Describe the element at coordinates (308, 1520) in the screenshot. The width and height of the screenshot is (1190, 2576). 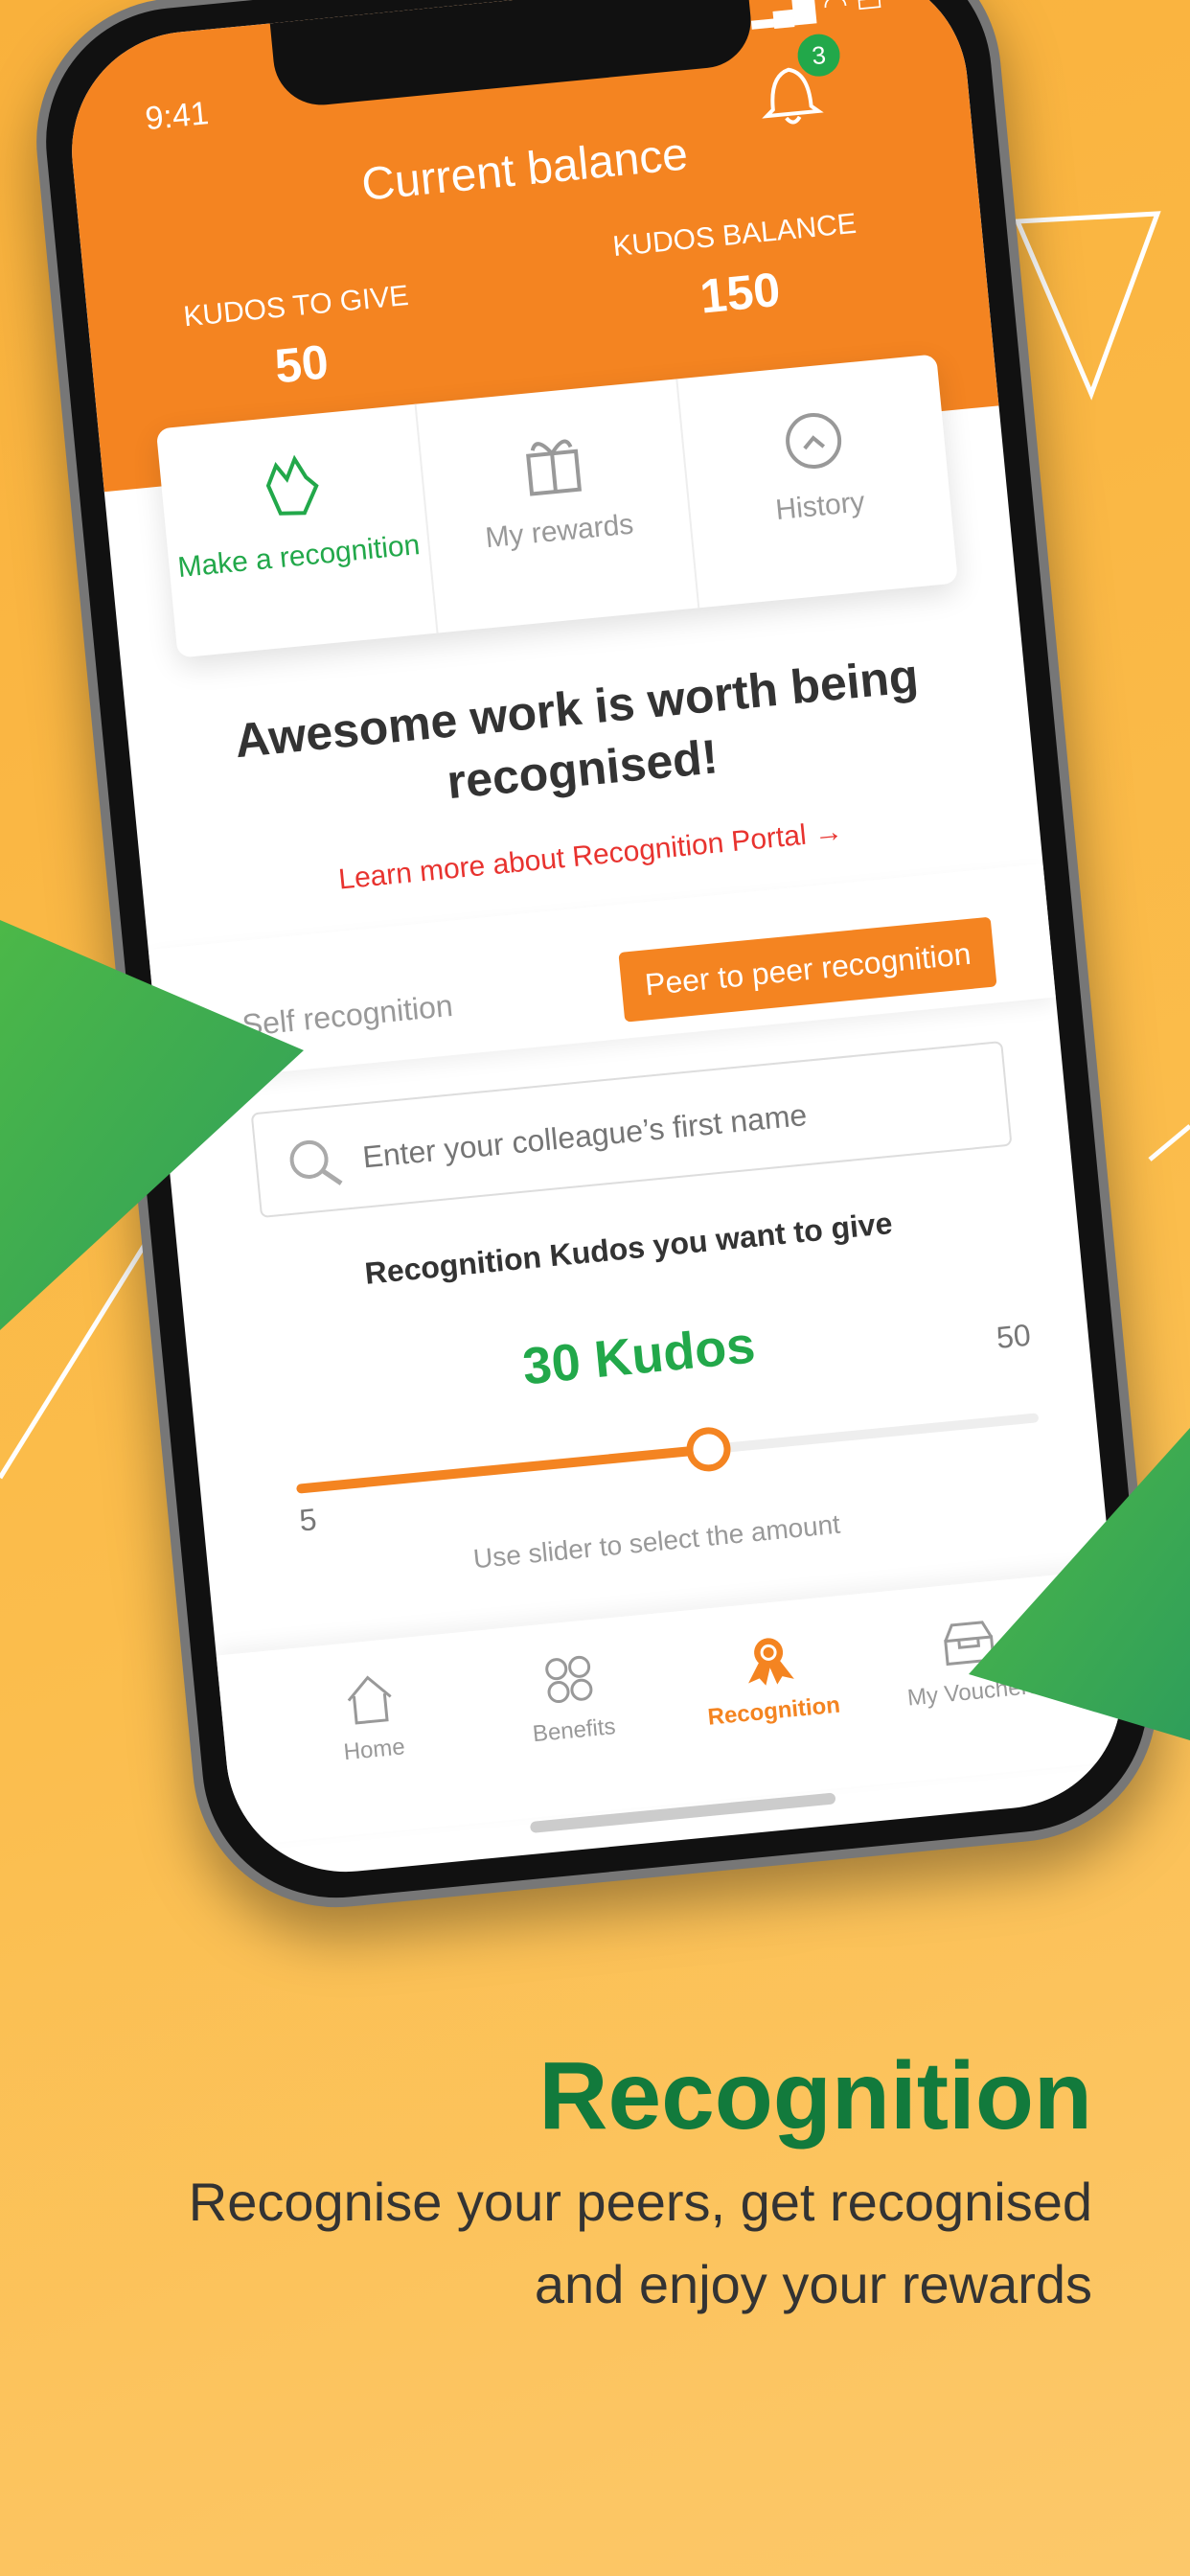
I see `slider-min: 5` at that location.